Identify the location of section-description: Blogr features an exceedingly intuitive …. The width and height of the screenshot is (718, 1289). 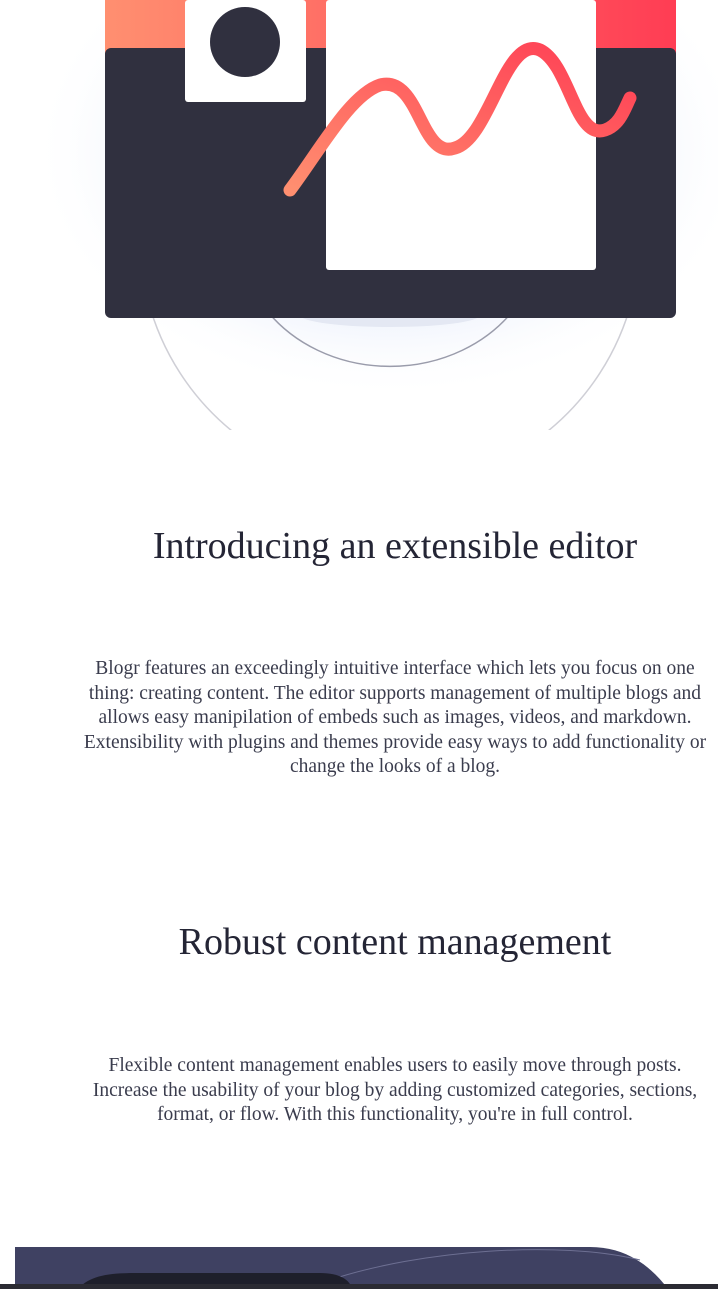
(395, 717).